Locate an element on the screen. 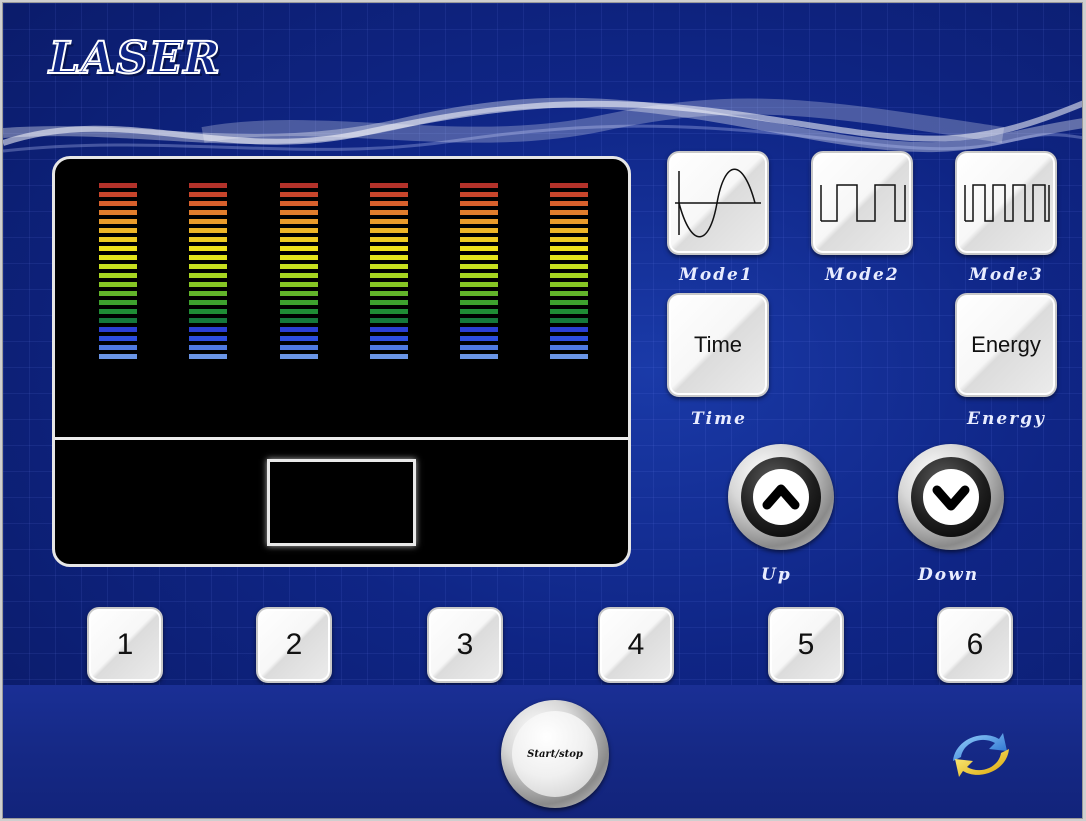  channel-5-button: 5 is located at coordinates (806, 645).